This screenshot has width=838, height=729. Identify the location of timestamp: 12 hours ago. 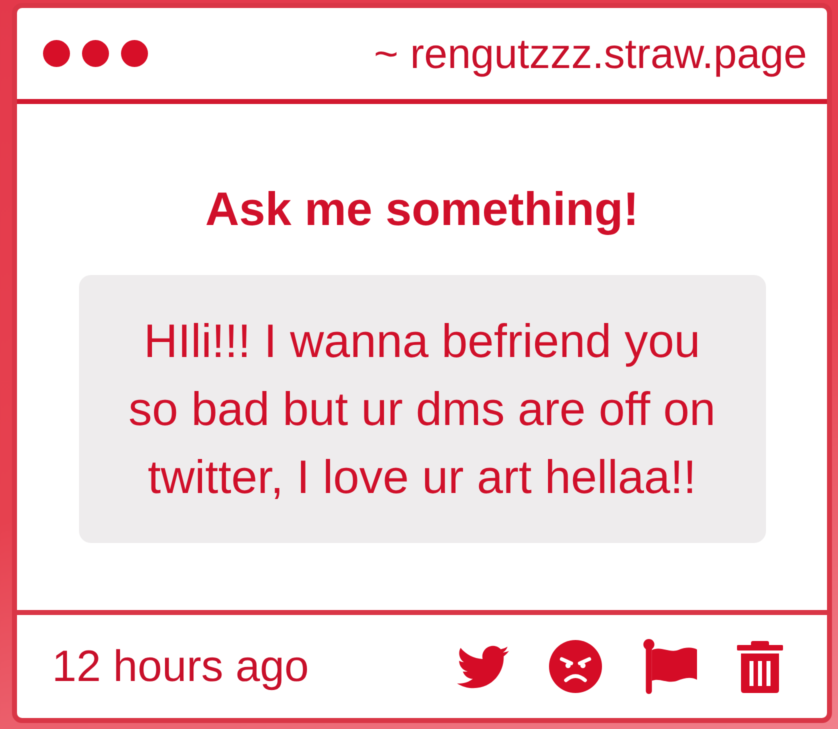
(180, 667).